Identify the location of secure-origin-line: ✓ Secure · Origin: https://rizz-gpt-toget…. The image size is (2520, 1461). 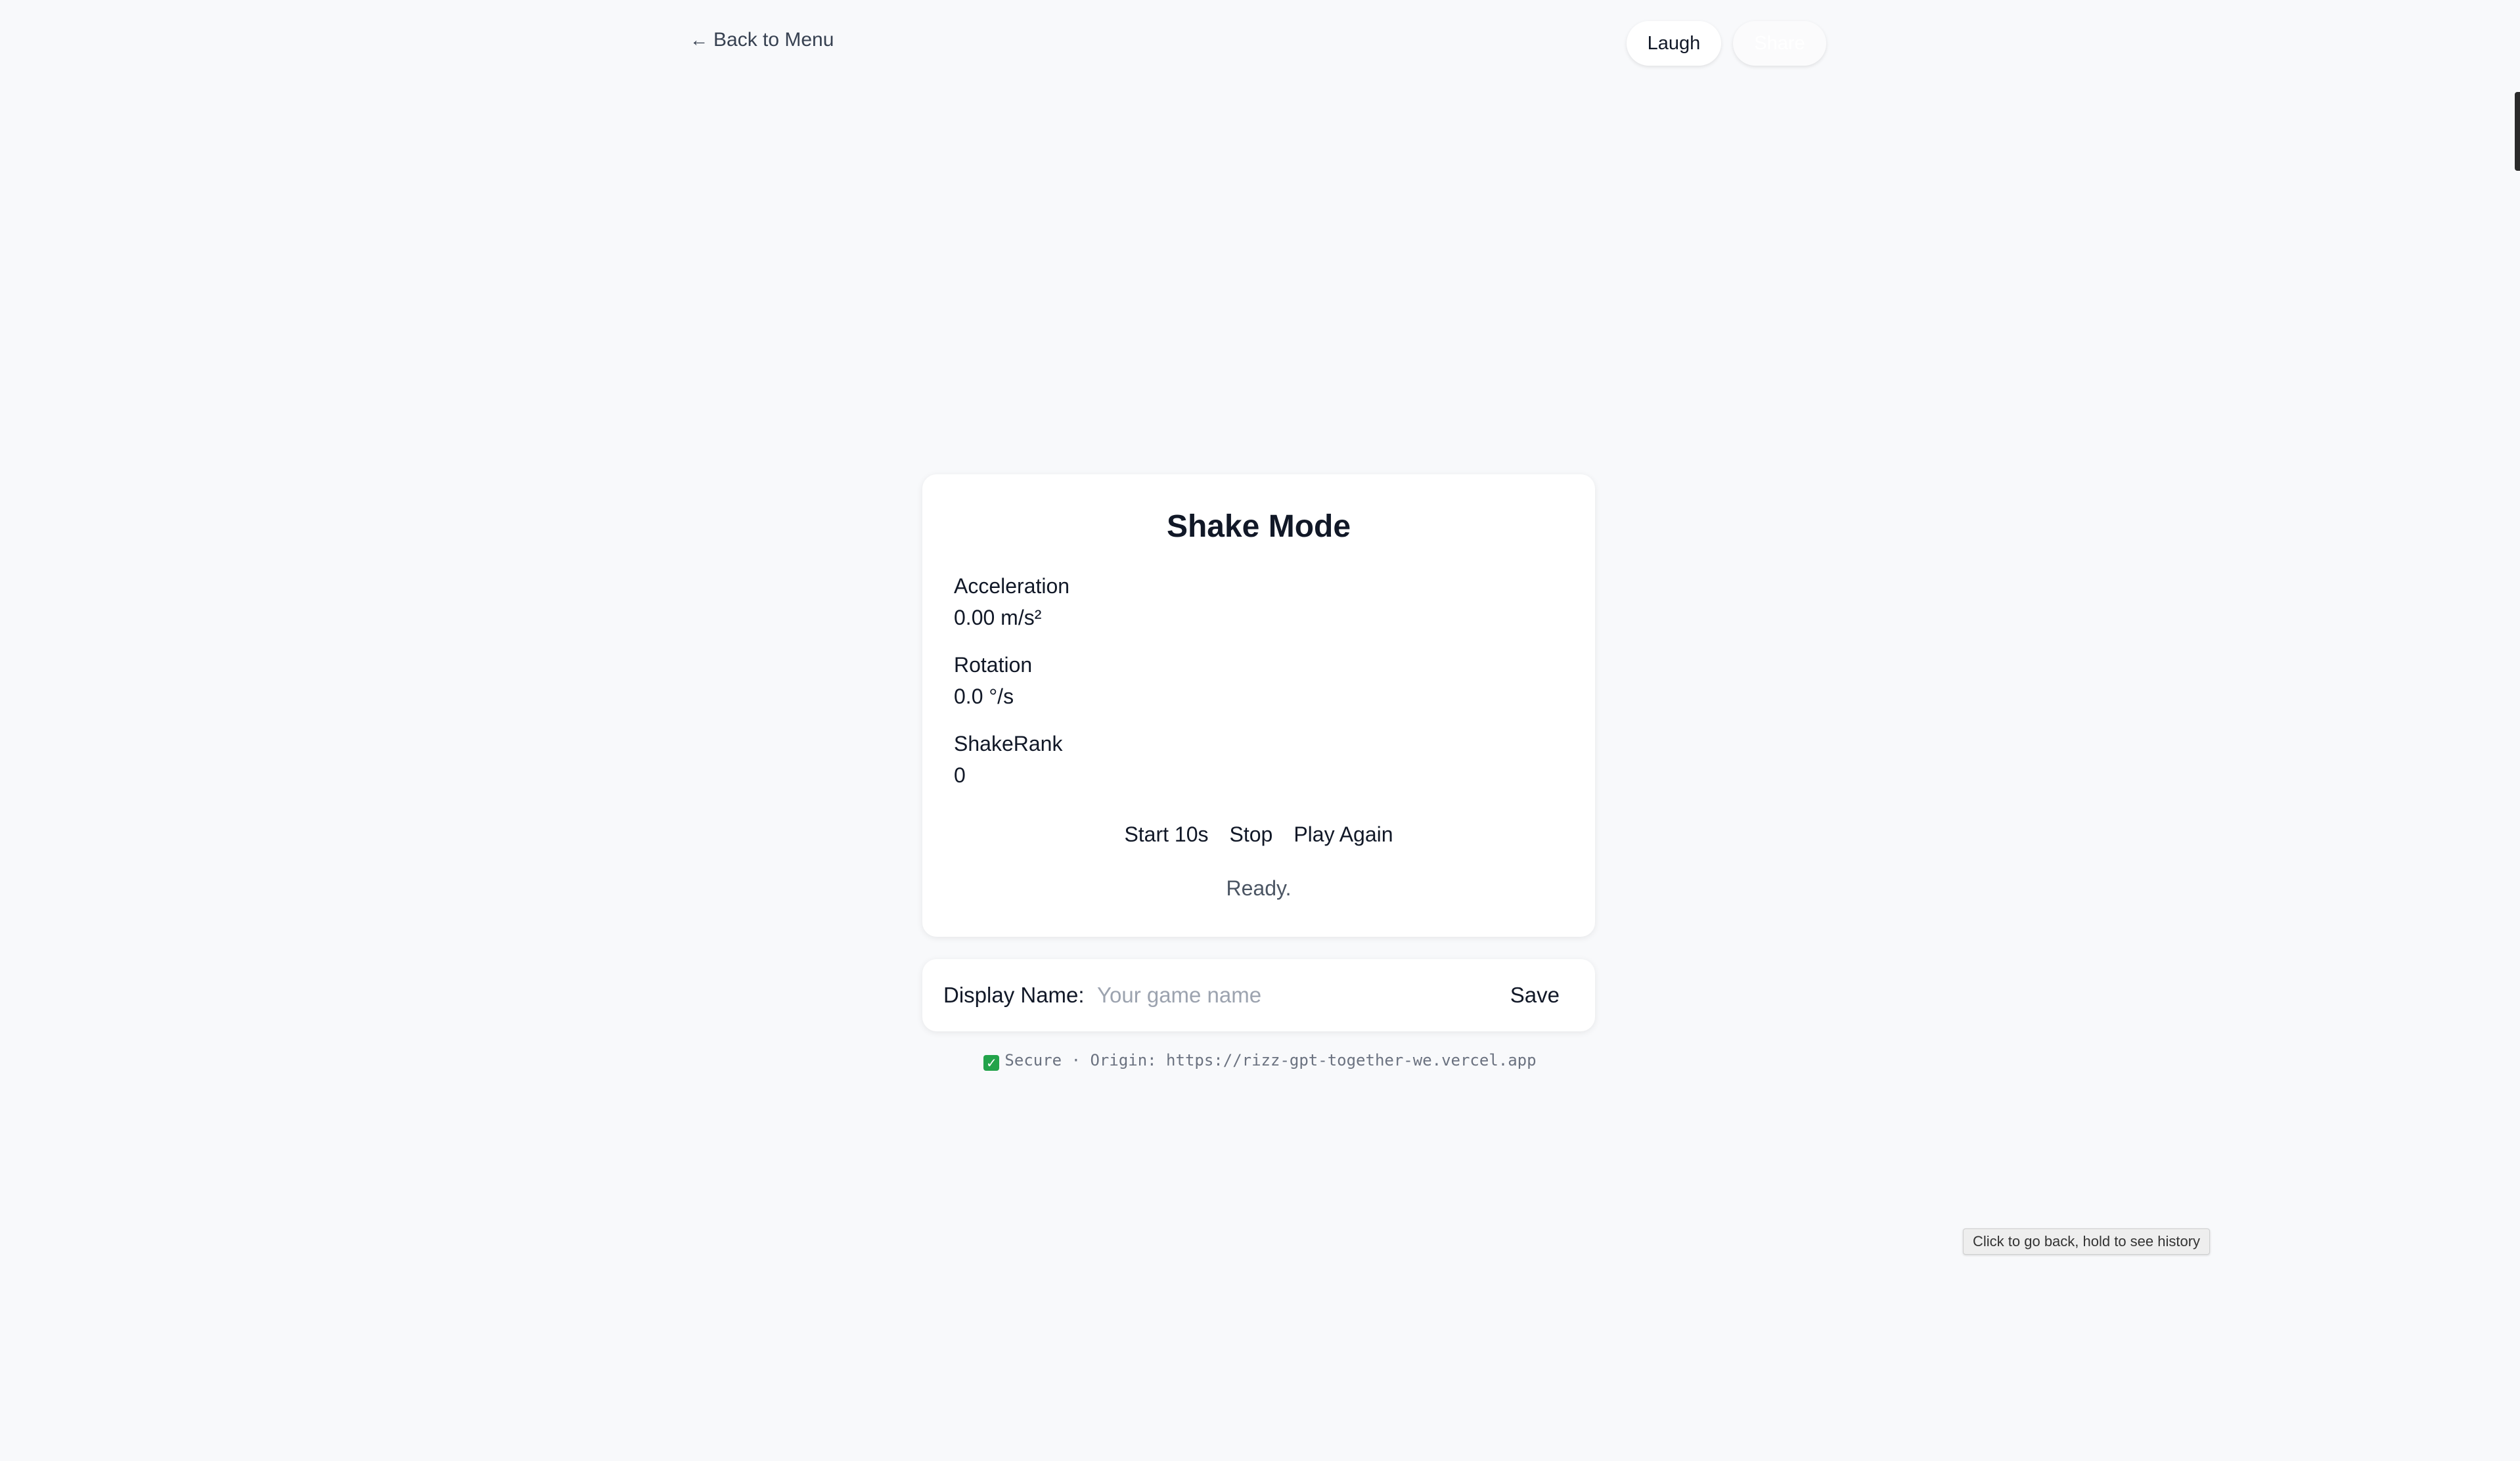
(1260, 1061).